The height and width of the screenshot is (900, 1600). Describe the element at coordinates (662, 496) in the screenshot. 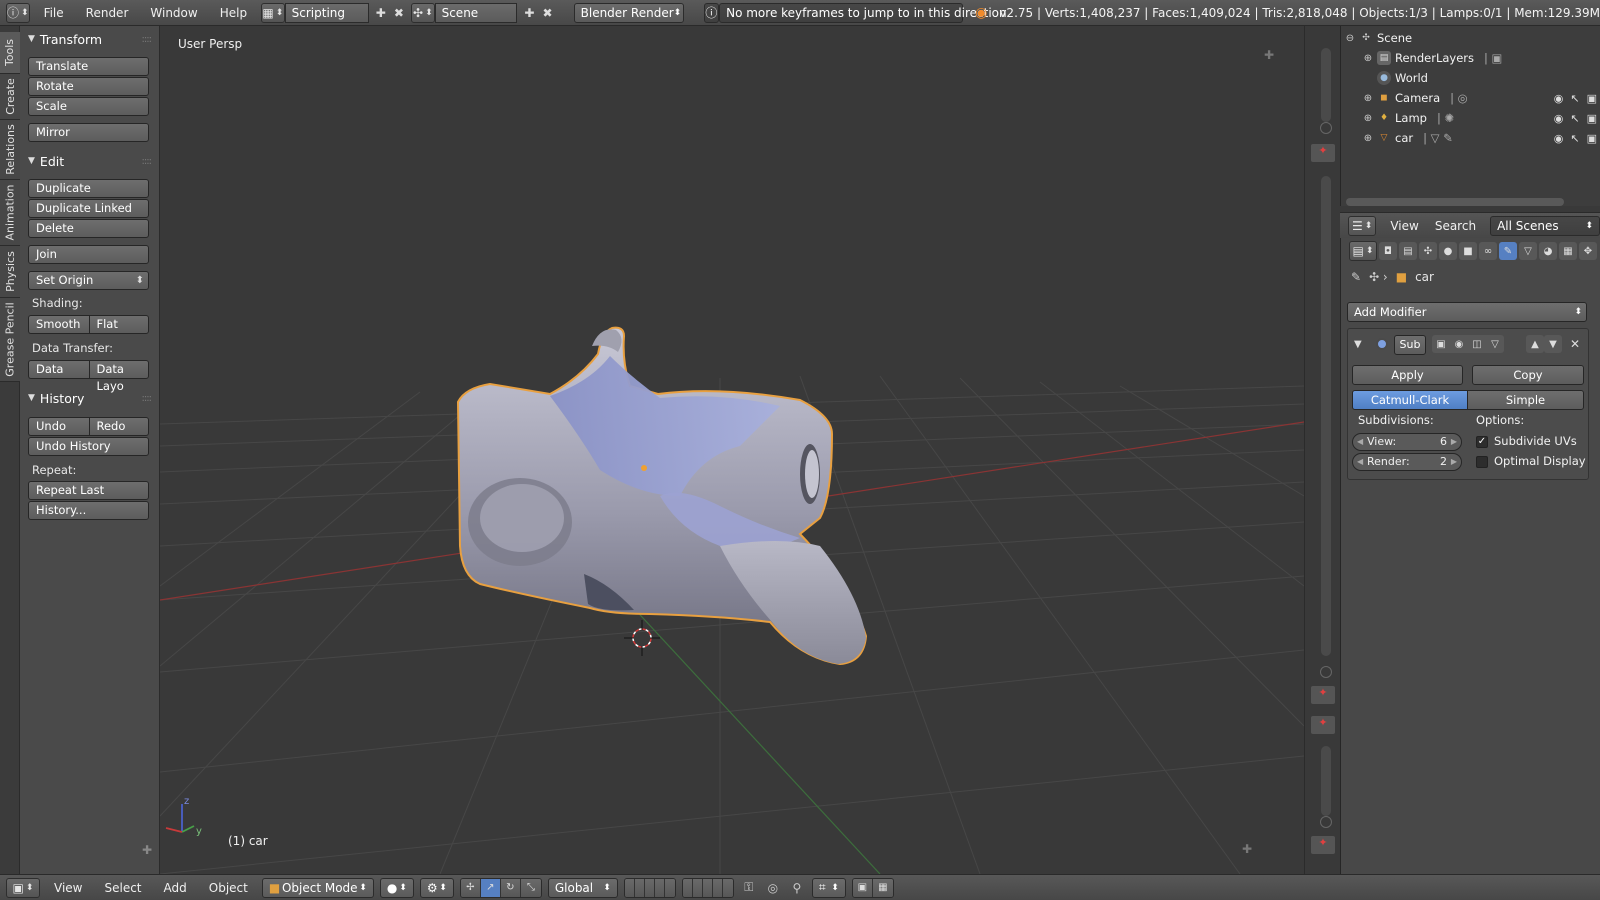

I see `car-mesh` at that location.